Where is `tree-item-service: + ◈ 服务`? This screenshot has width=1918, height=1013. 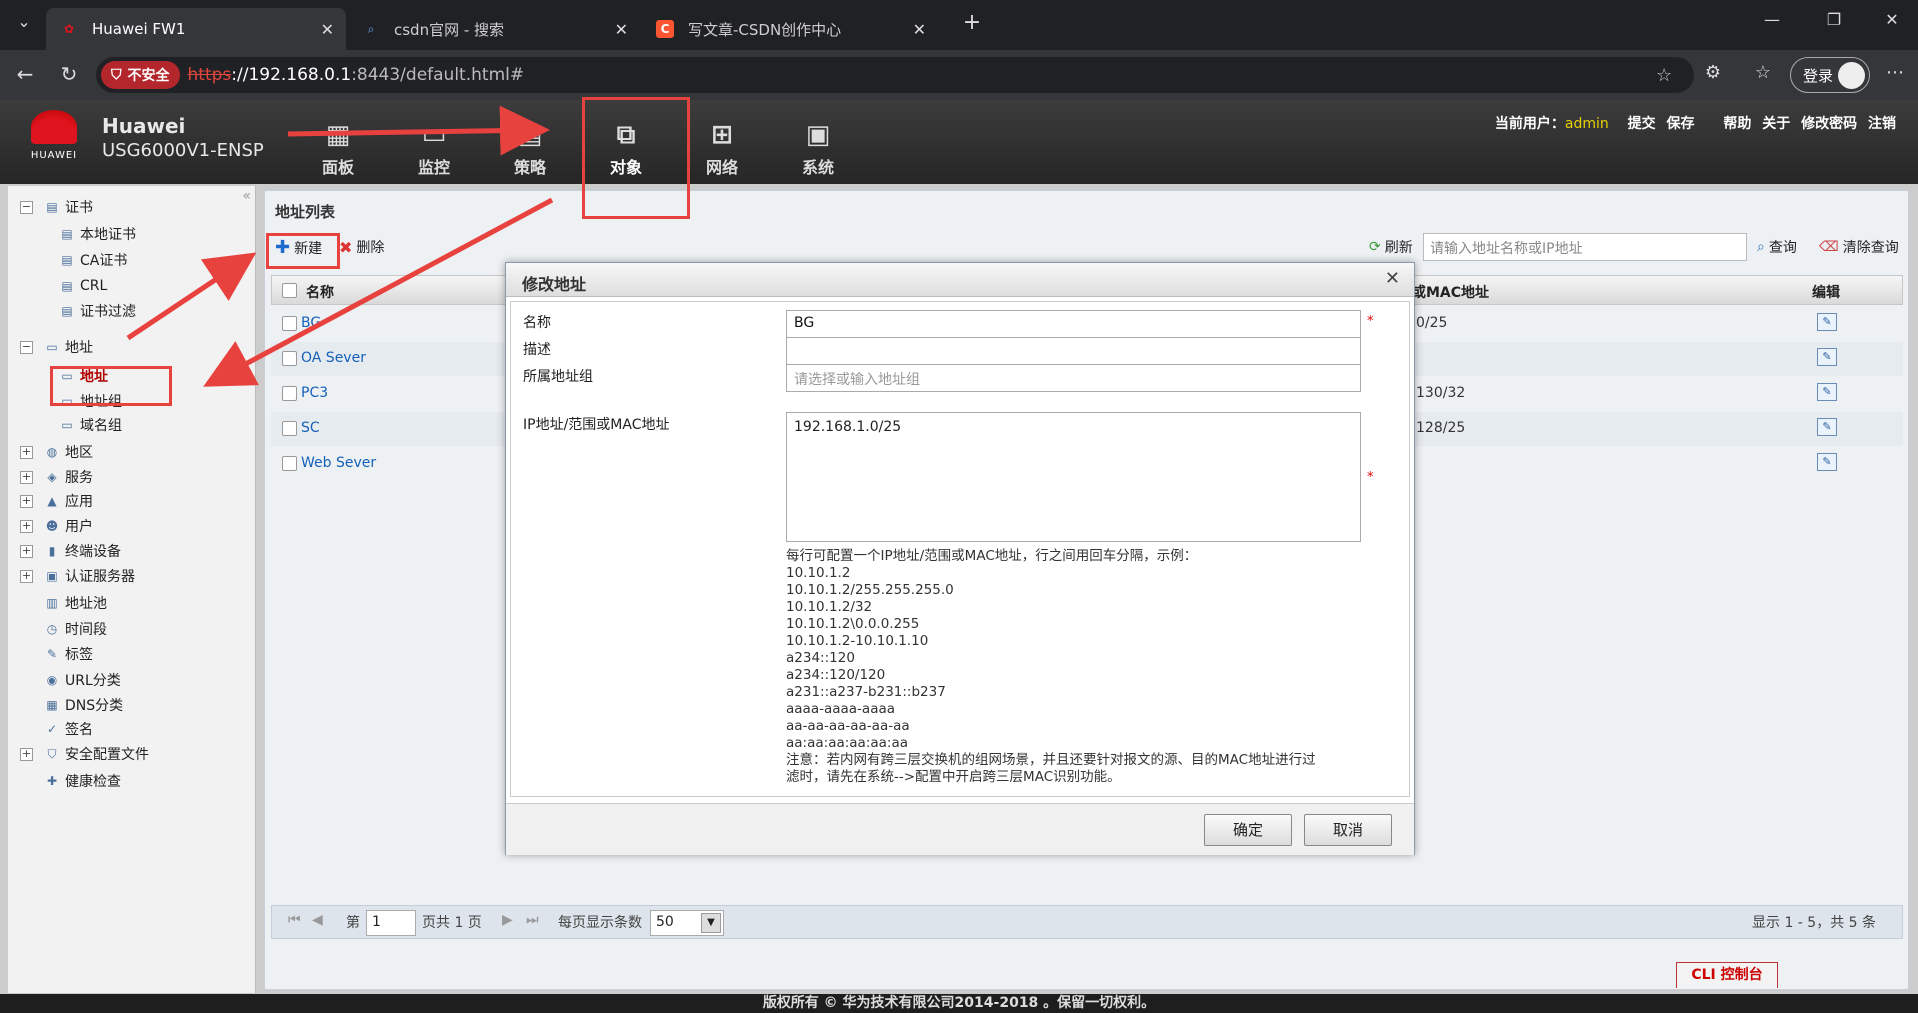 tree-item-service: + ◈ 服务 is located at coordinates (56, 477).